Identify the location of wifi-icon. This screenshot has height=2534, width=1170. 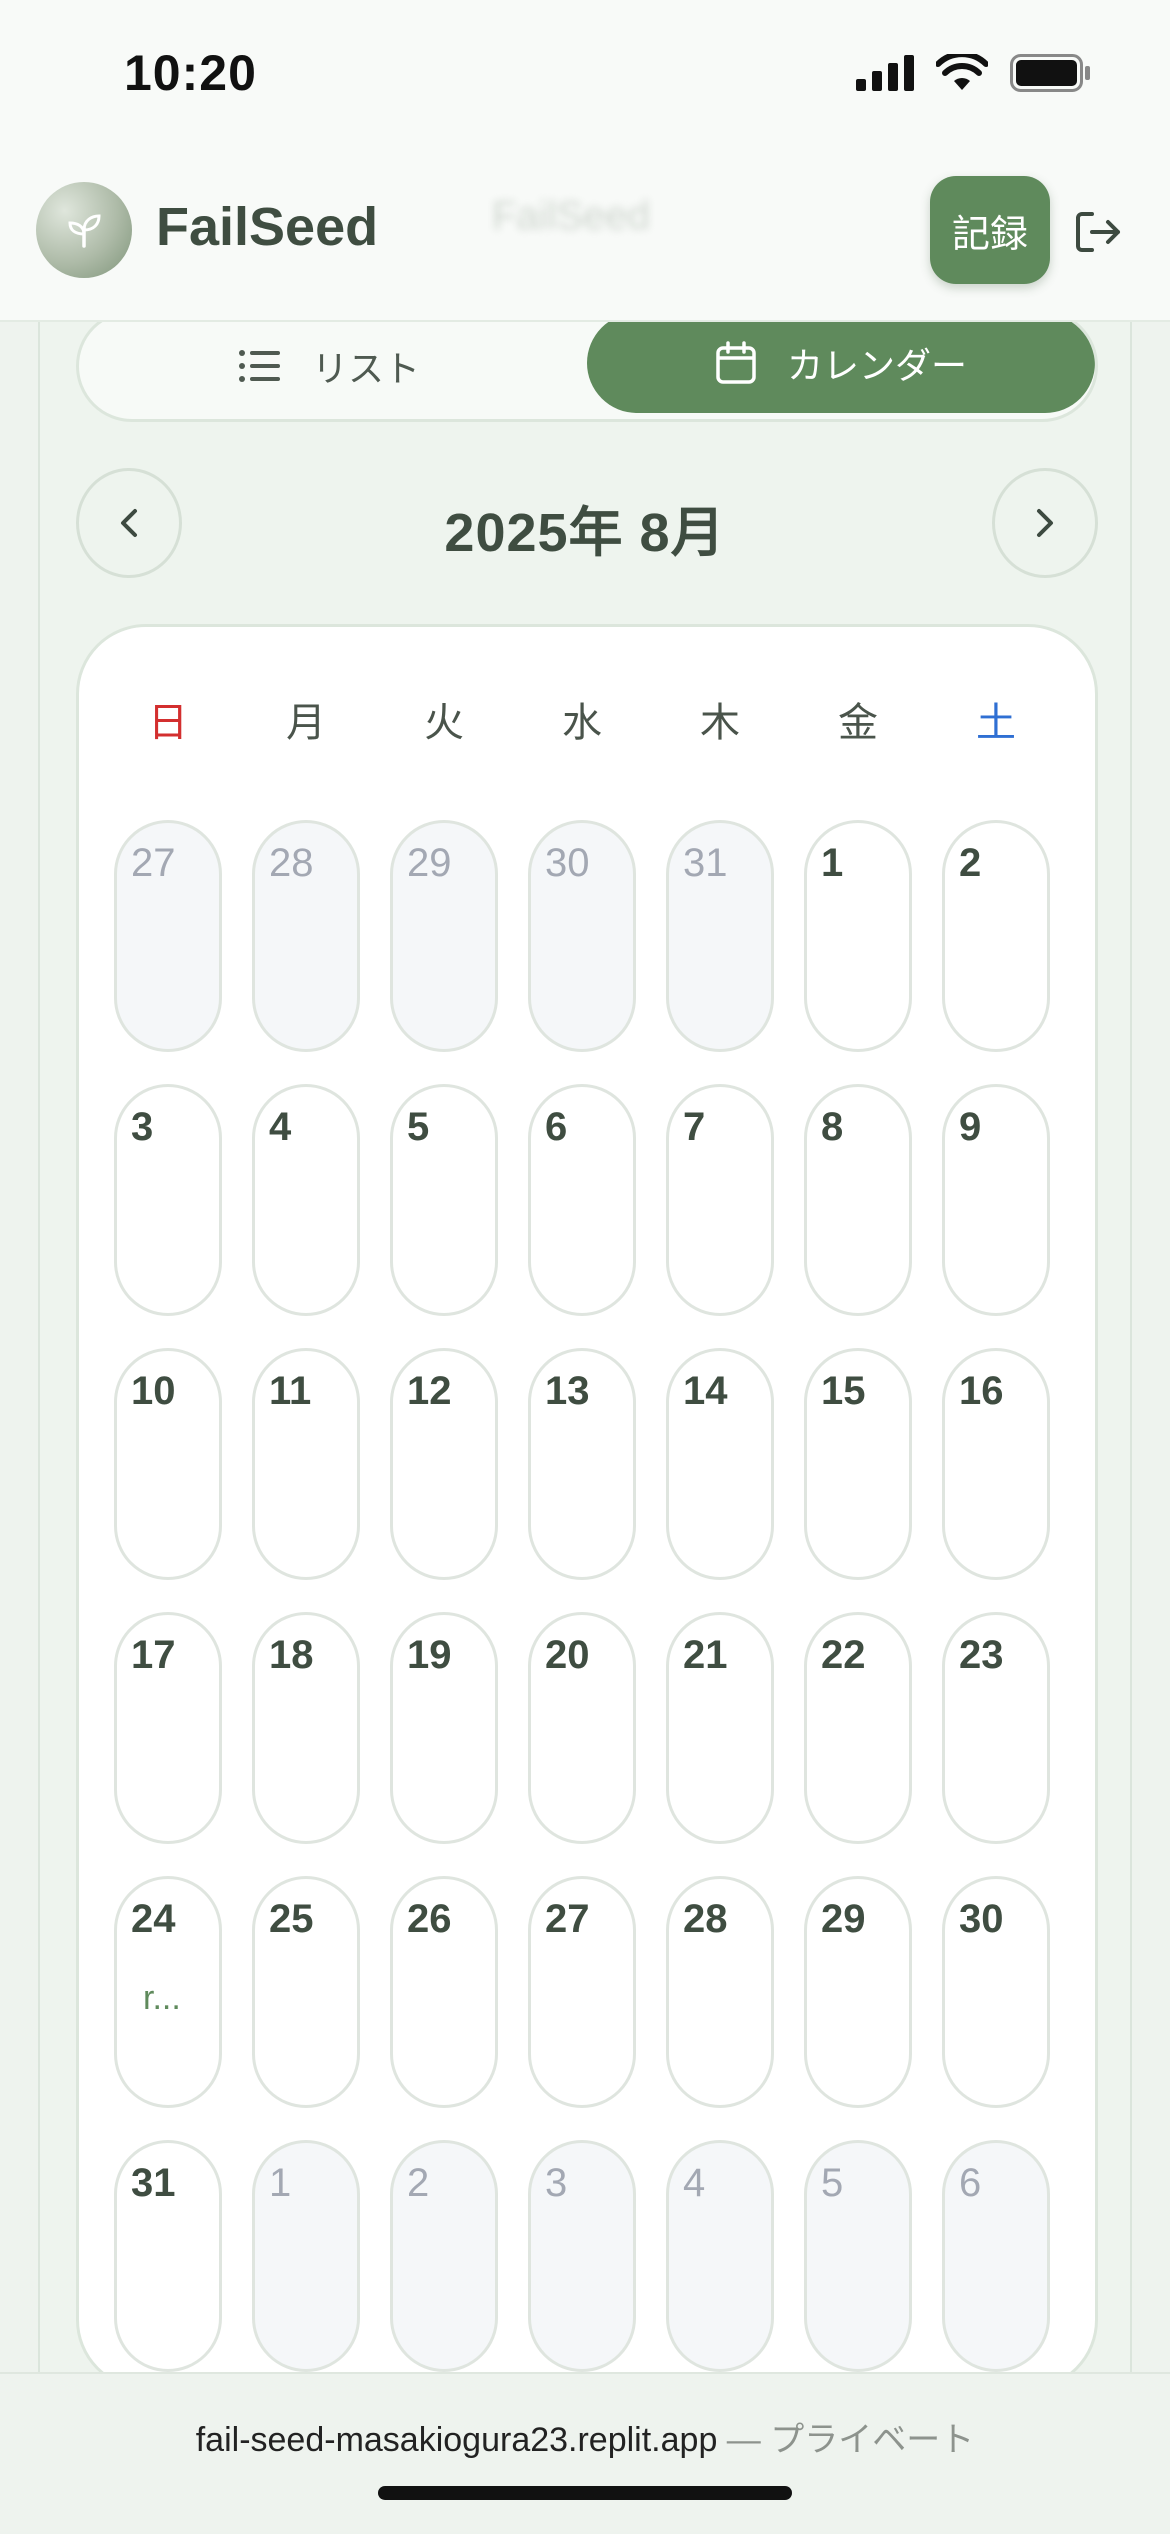
(962, 72).